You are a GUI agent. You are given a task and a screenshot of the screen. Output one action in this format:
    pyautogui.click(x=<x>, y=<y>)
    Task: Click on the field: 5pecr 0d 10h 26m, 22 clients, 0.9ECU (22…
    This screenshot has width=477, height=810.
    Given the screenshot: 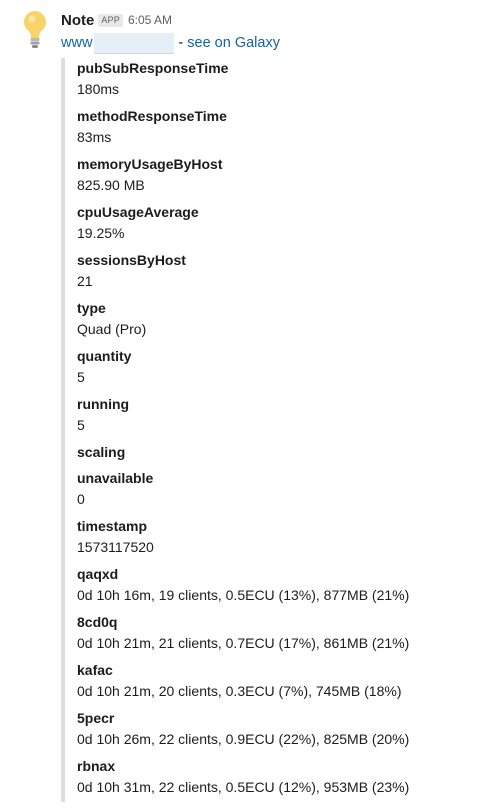 What is the action you would take?
    pyautogui.click(x=272, y=729)
    